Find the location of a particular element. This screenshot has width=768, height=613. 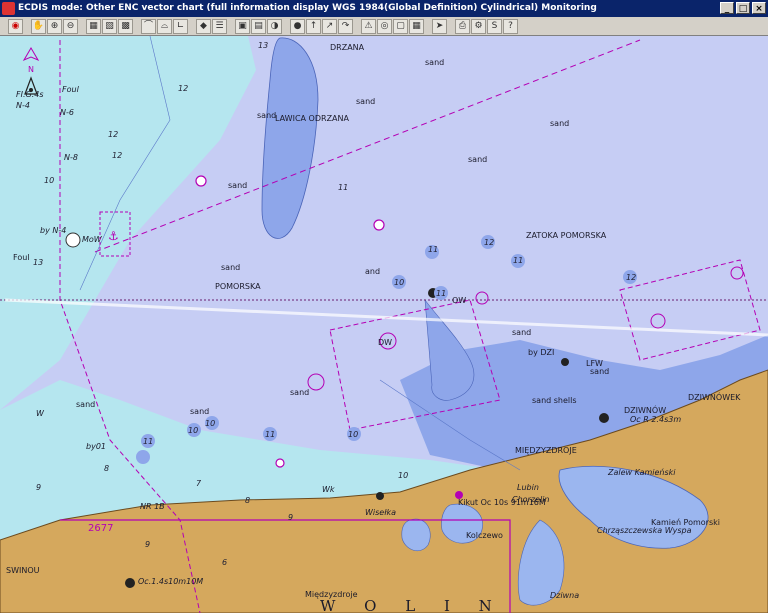

grid-button: ▦ is located at coordinates (416, 26).